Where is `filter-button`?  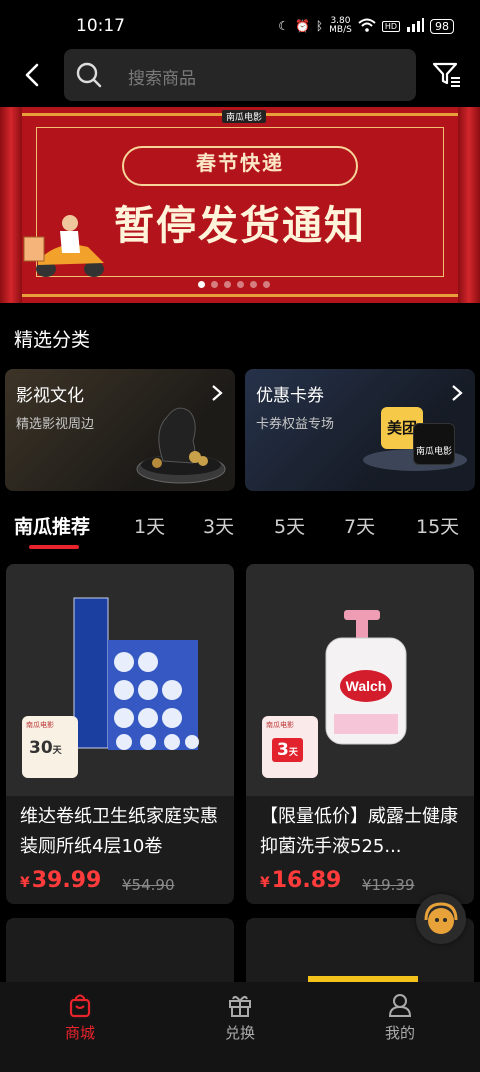 filter-button is located at coordinates (447, 77).